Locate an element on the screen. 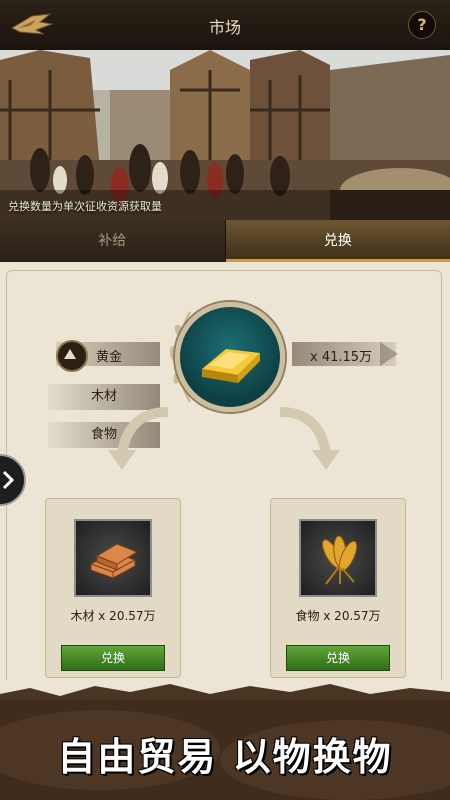  exchange-wood-button: 兑换 is located at coordinates (113, 658).